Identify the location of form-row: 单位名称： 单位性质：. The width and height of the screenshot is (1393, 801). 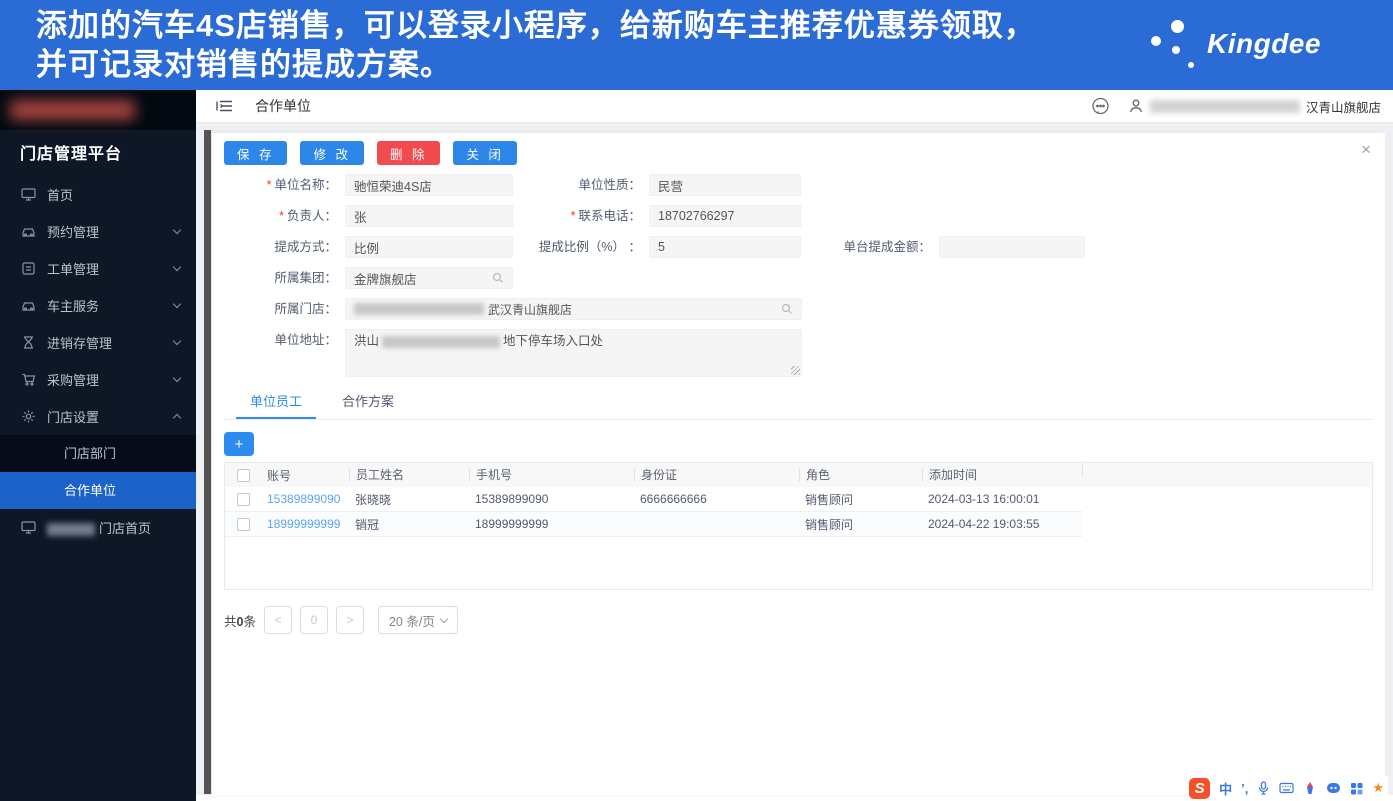
(798, 185).